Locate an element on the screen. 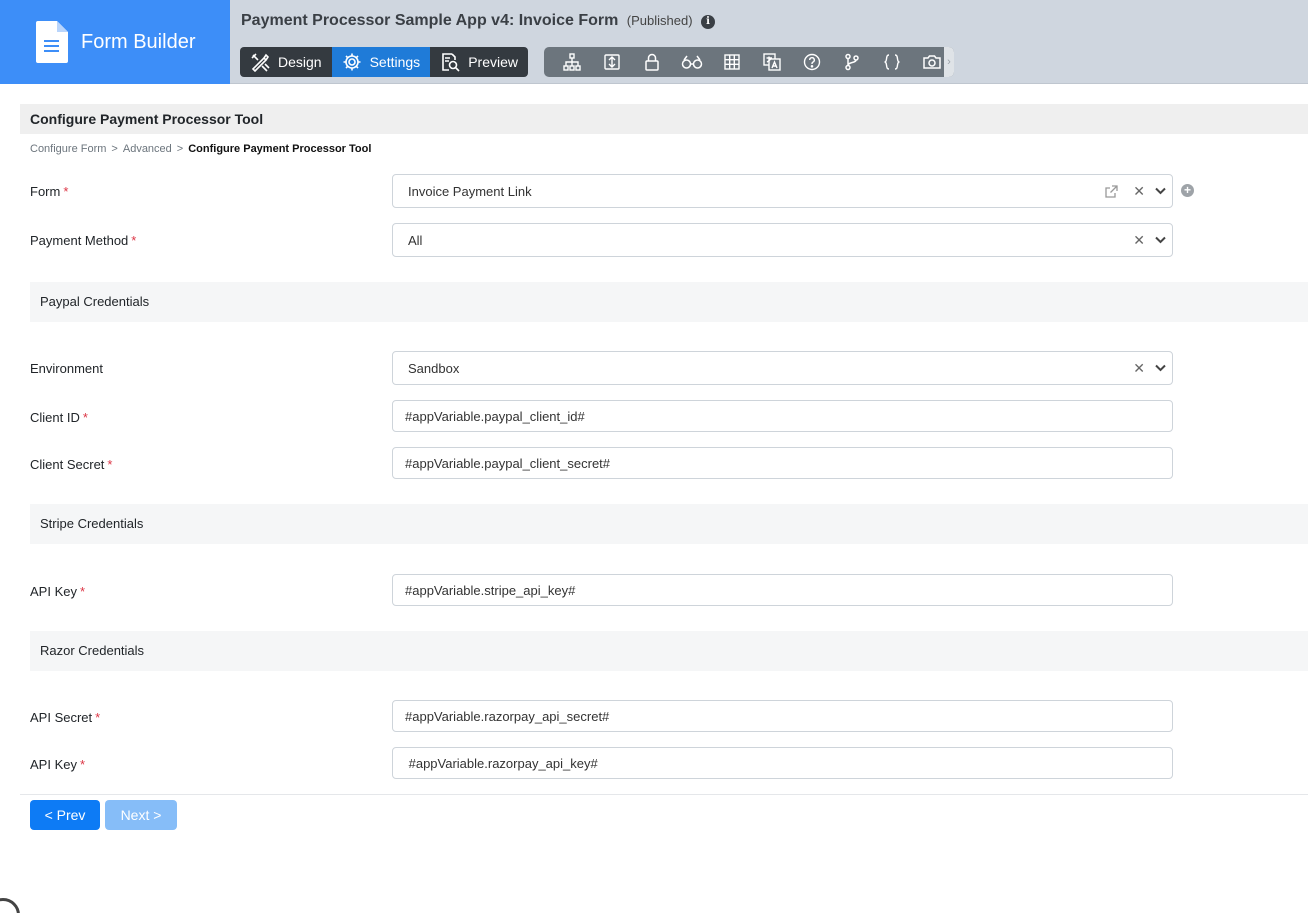 This screenshot has height=913, width=1308. code-button is located at coordinates (892, 62).